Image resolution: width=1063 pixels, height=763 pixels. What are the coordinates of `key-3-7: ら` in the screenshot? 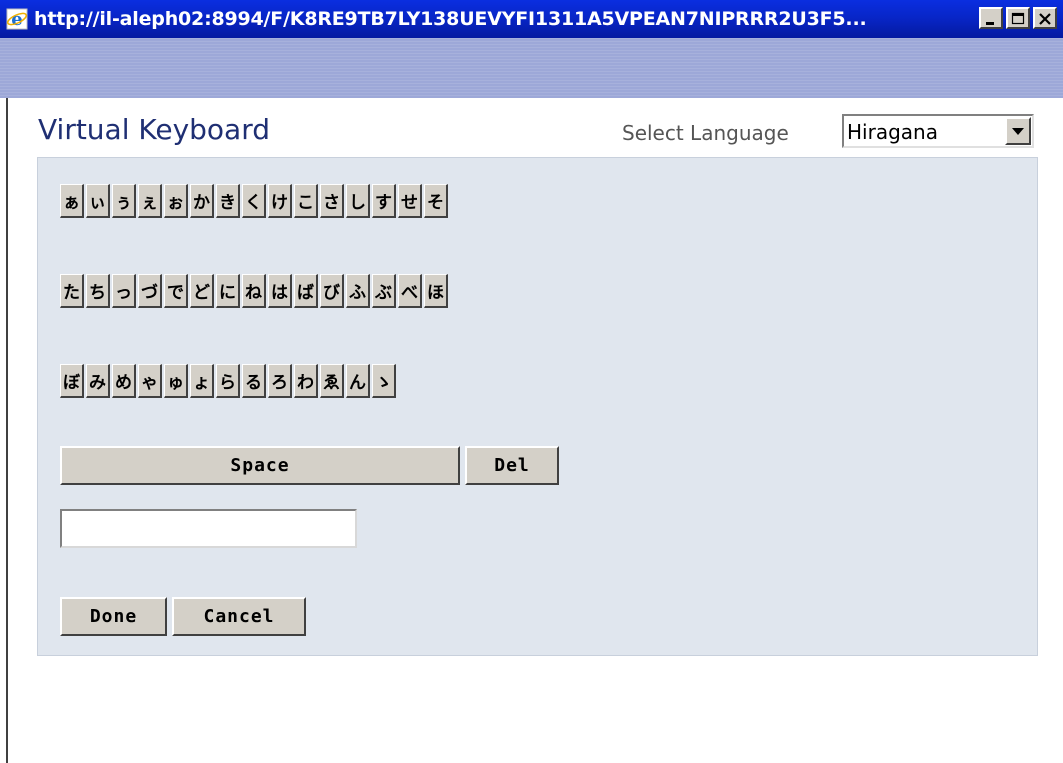 It's located at (228, 381).